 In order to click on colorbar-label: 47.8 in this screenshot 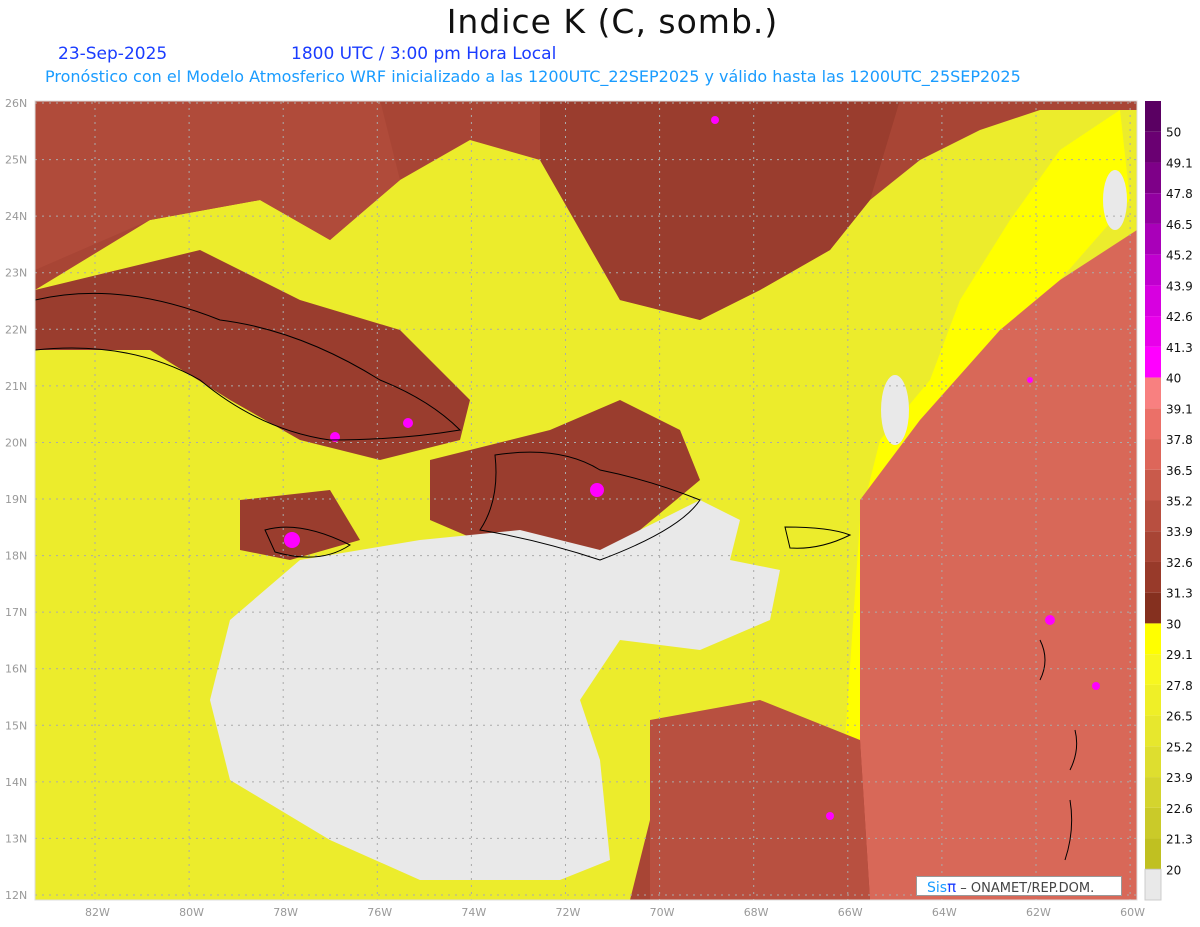, I will do `click(1179, 194)`.